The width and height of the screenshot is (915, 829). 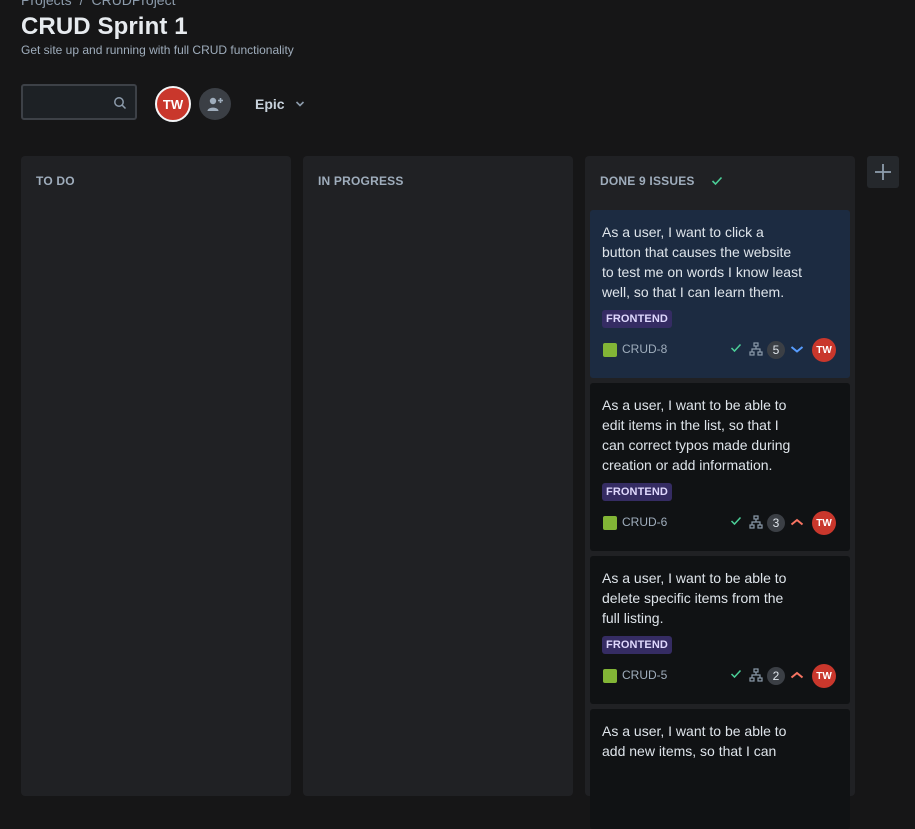 What do you see at coordinates (104, 26) in the screenshot?
I see `page-title: CRUD Sprint 1` at bounding box center [104, 26].